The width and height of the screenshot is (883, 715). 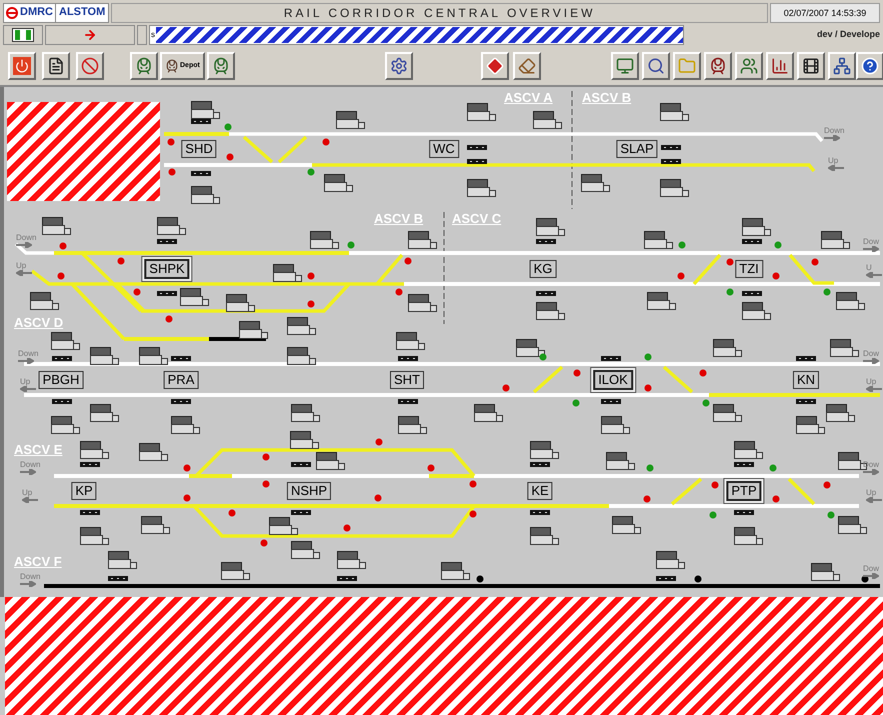 I want to click on panel-status-icon, so click(x=23, y=35).